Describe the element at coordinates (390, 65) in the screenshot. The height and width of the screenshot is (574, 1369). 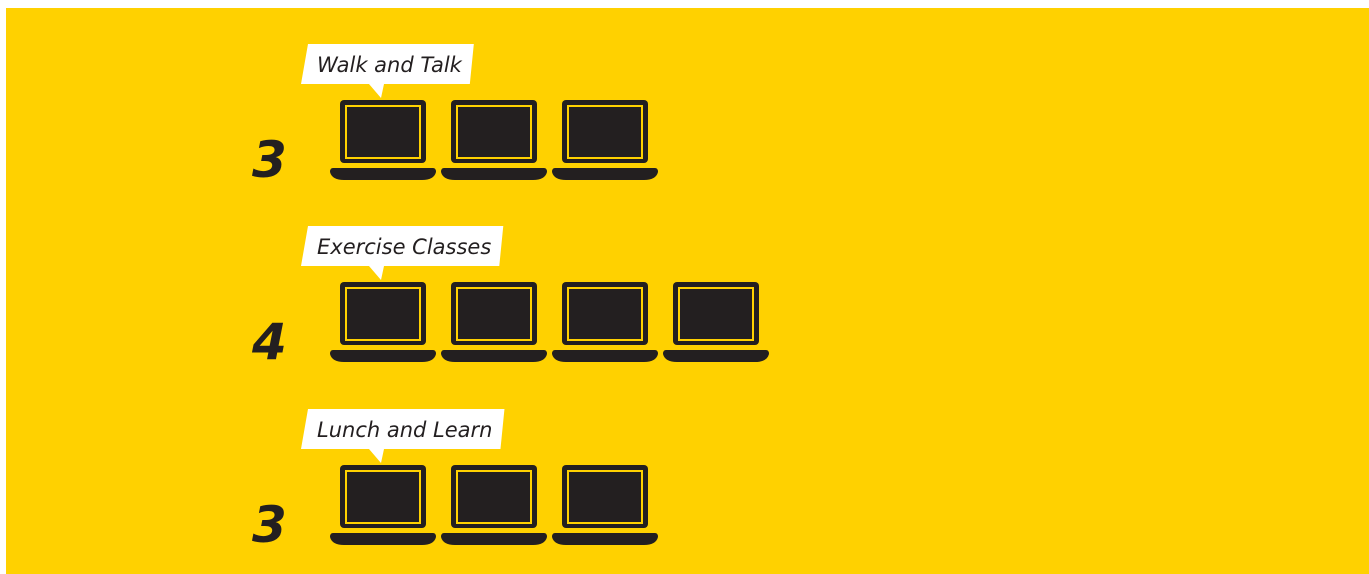
I see `category-label: Walk and Talk` at that location.